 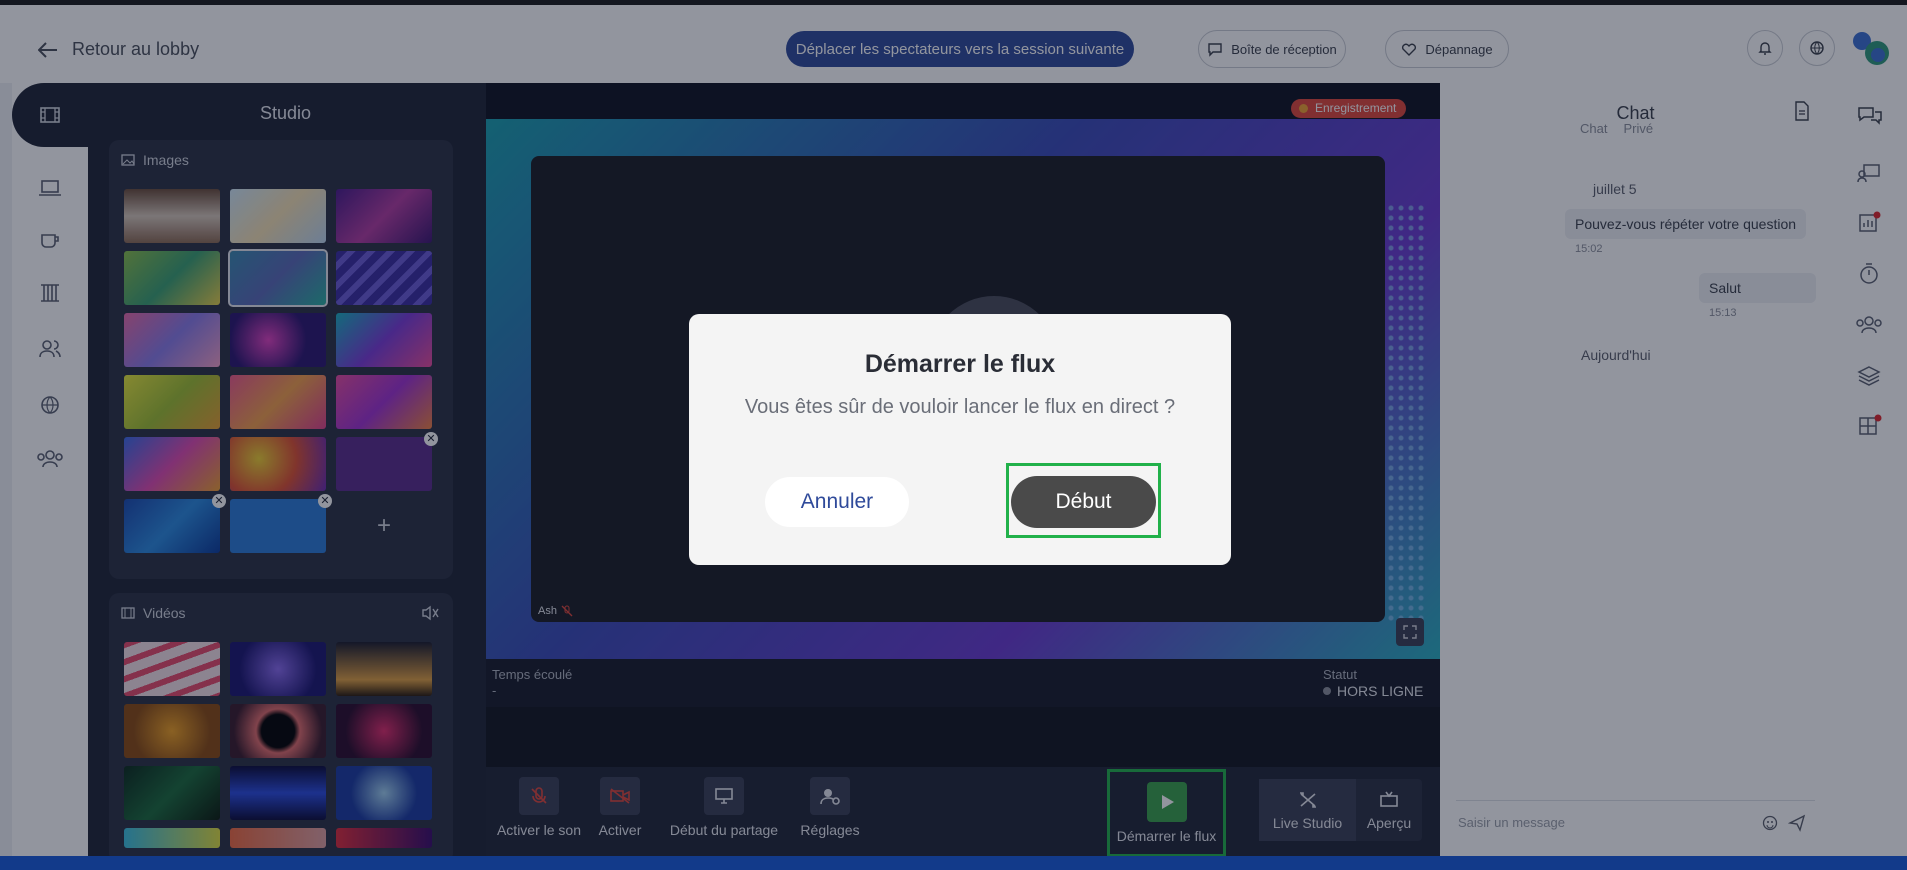 I want to click on cancel-button: Annuler, so click(x=837, y=502).